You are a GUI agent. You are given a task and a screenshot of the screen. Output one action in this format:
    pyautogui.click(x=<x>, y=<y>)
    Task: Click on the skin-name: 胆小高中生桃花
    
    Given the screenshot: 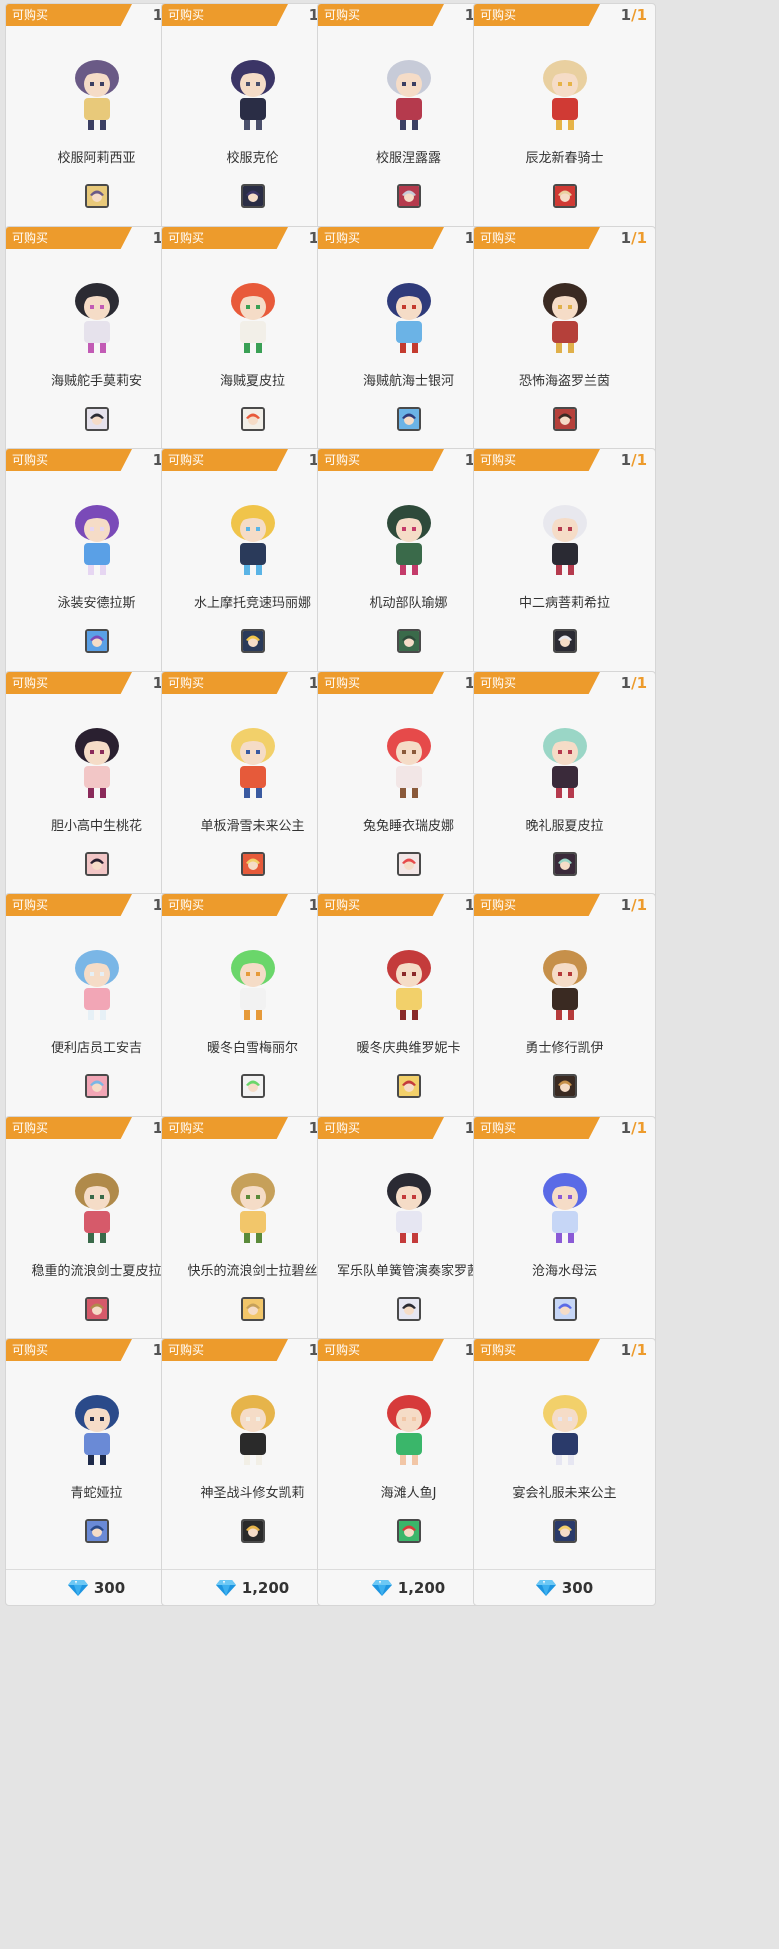 What is the action you would take?
    pyautogui.click(x=96, y=826)
    